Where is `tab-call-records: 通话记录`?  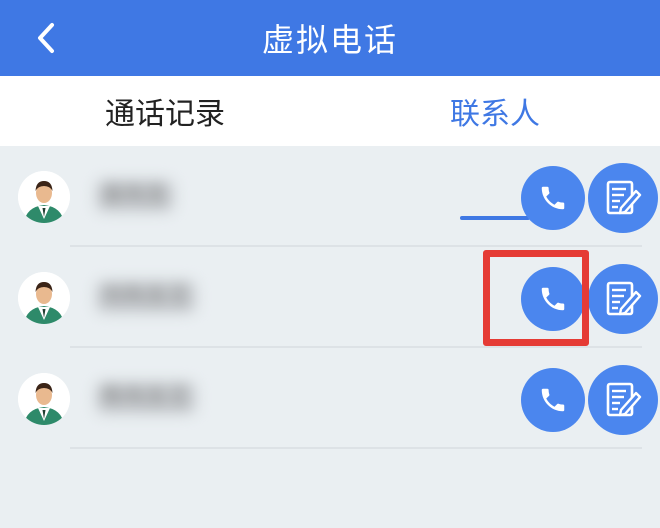 tab-call-records: 通话记录 is located at coordinates (165, 111).